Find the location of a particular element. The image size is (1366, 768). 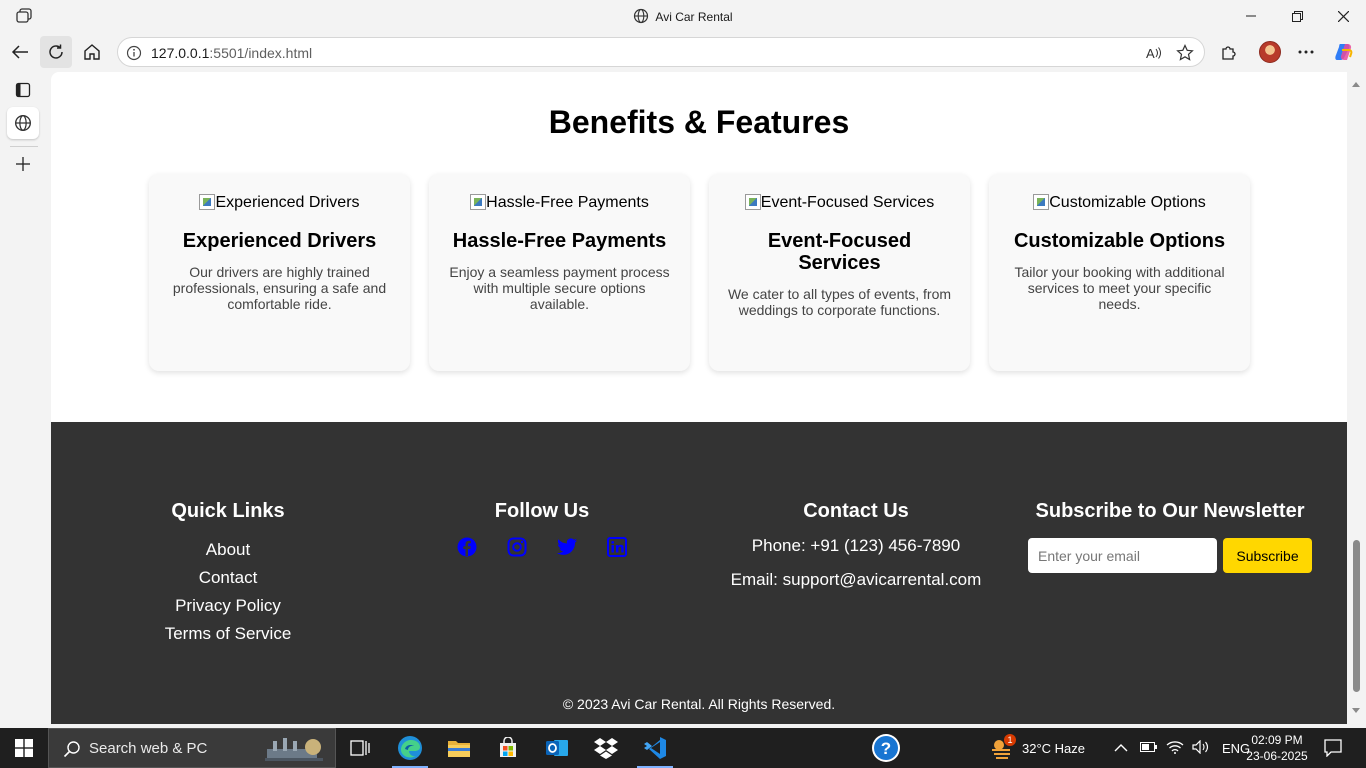

volume-icon is located at coordinates (1202, 748).